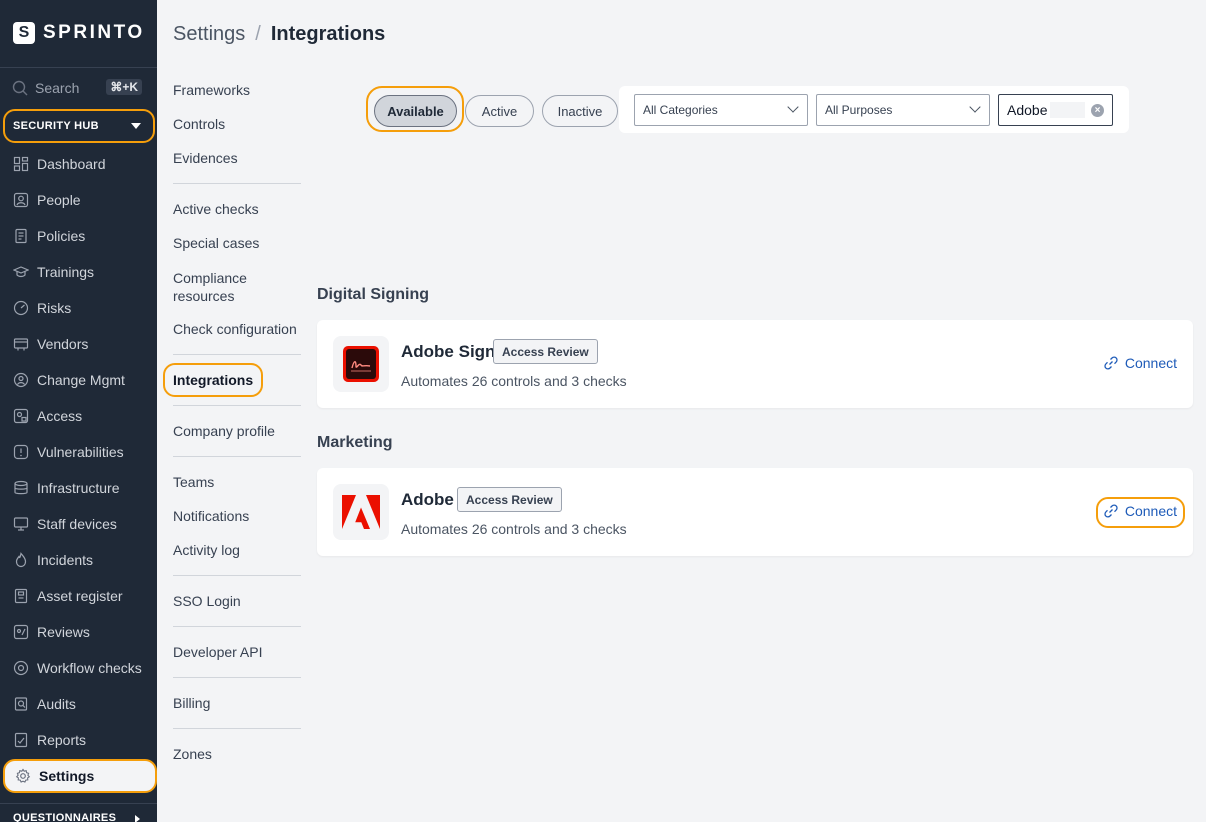  What do you see at coordinates (78, 704) in the screenshot?
I see `sidebar-item-audits: Audits` at bounding box center [78, 704].